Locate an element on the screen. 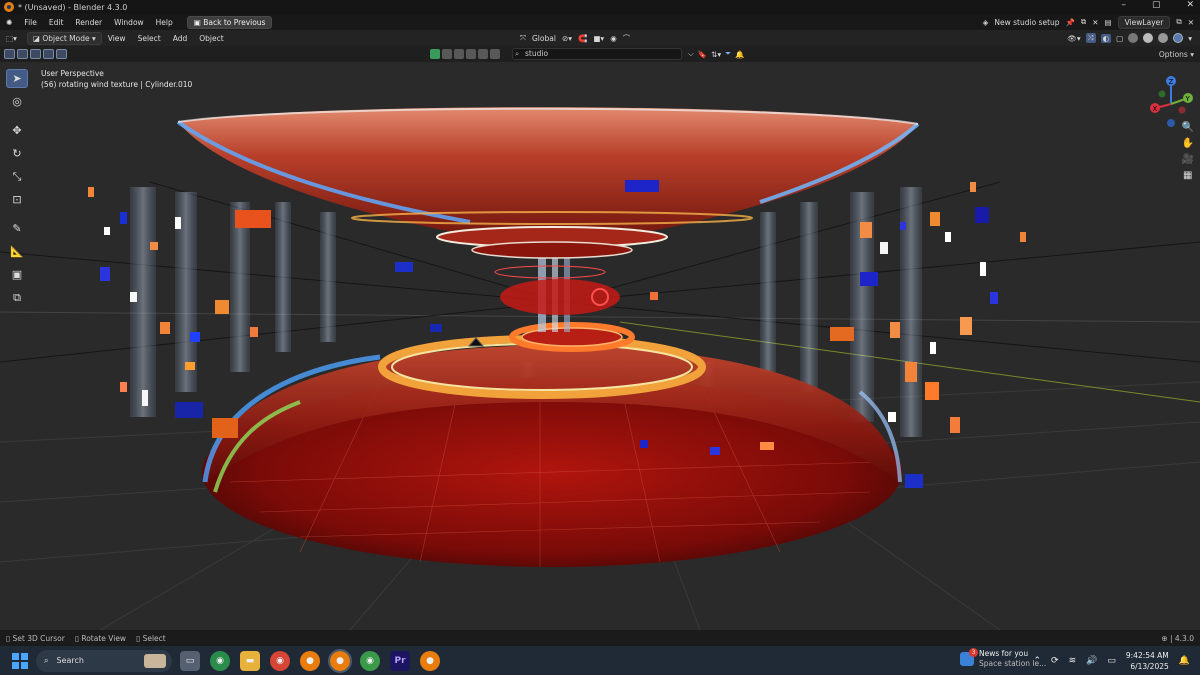 The image size is (1200, 675). sync-icon: ⟳ is located at coordinates (1055, 661).